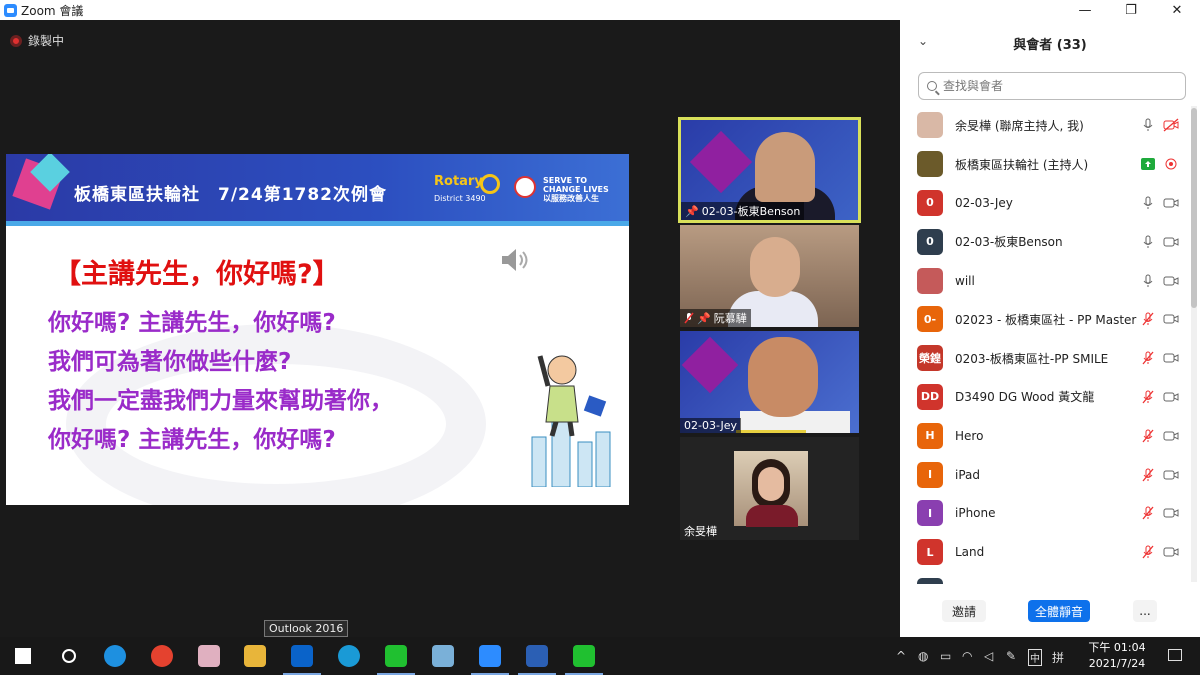 The image size is (1200, 675). Describe the element at coordinates (349, 656) in the screenshot. I see `taskbar-app-edge` at that location.